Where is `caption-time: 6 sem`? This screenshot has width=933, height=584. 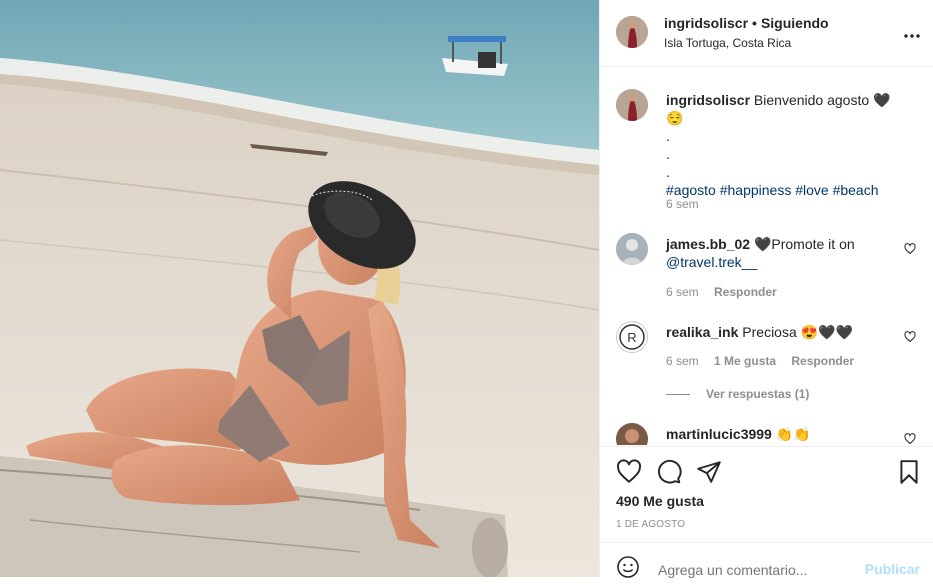 caption-time: 6 sem is located at coordinates (682, 204).